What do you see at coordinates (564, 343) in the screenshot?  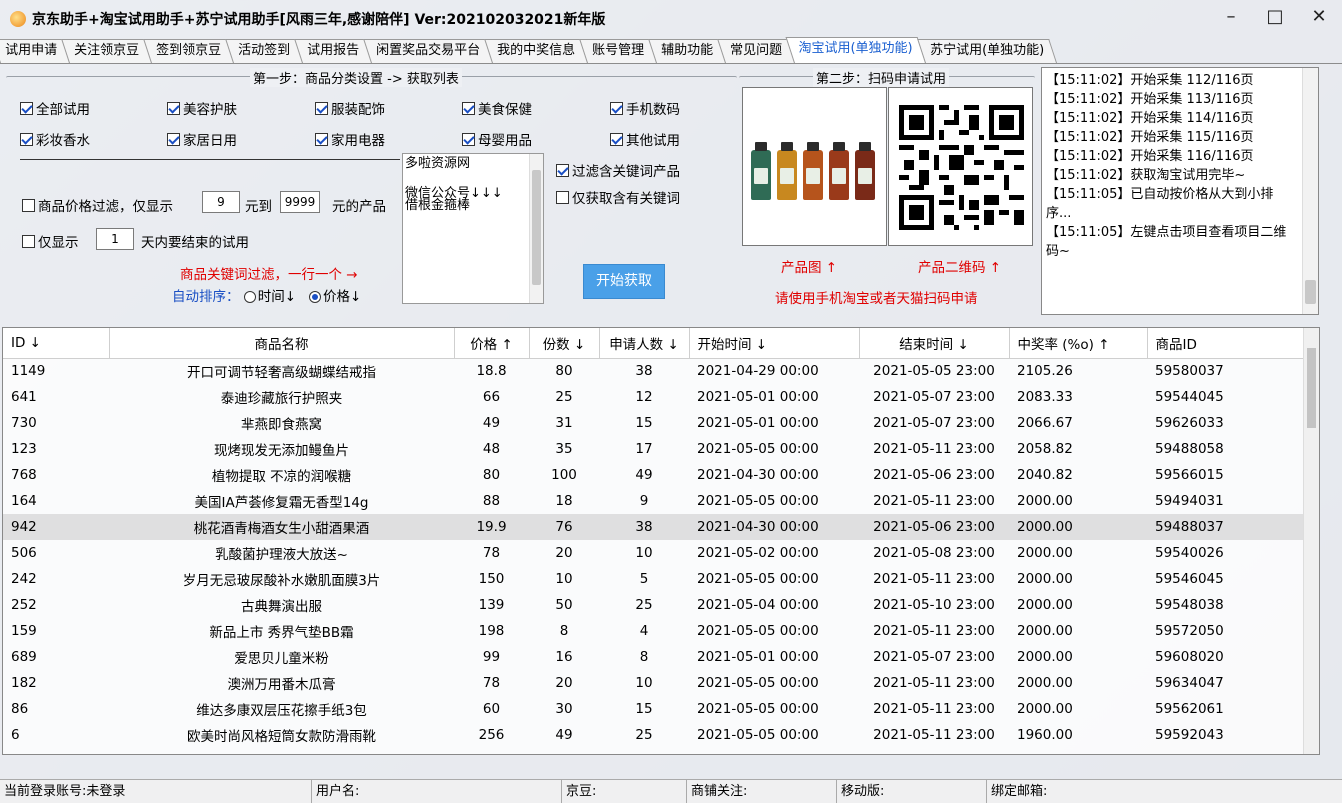 I see `col-header-quantity: 份数 ↓` at bounding box center [564, 343].